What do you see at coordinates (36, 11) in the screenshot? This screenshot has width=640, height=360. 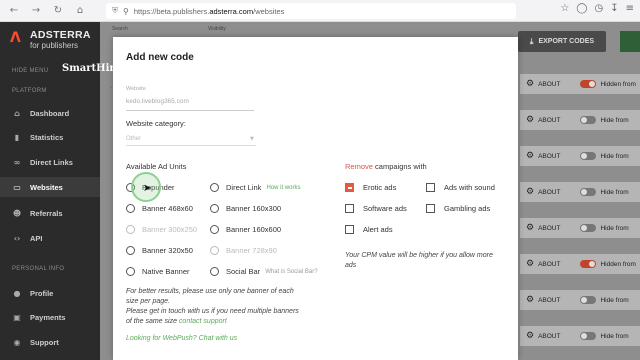 I see `forward-icon: →` at bounding box center [36, 11].